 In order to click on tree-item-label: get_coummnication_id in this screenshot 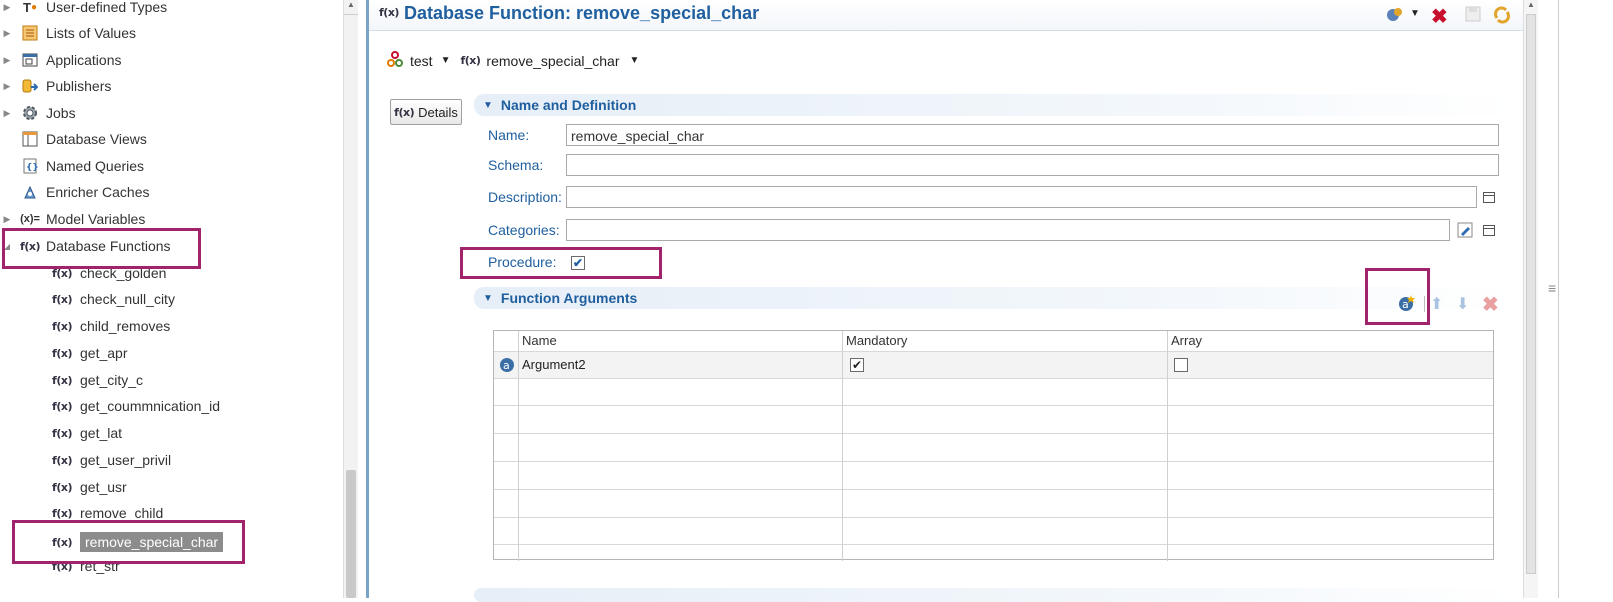, I will do `click(150, 406)`.